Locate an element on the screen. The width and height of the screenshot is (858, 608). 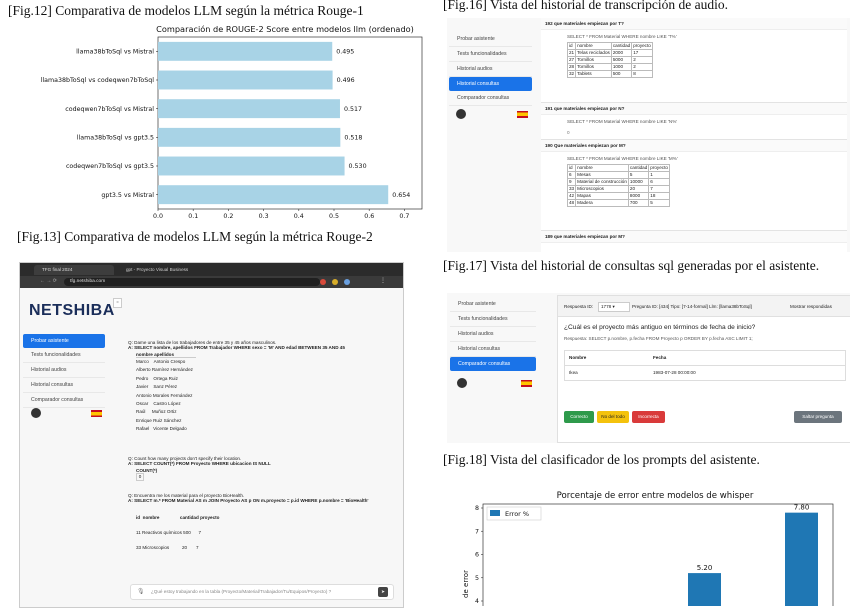
partially-correct-button: No del todo is located at coordinates (613, 417).